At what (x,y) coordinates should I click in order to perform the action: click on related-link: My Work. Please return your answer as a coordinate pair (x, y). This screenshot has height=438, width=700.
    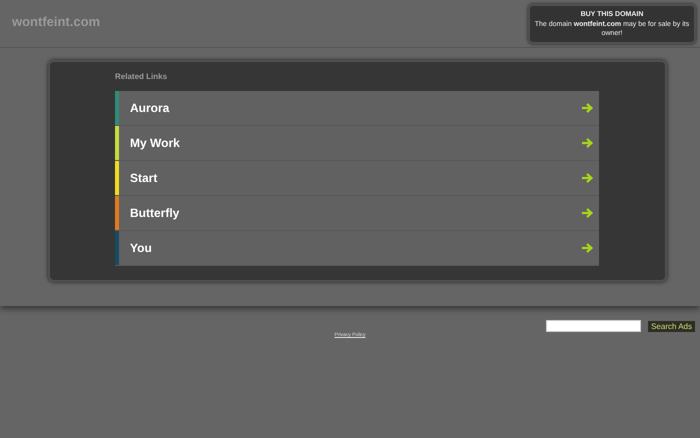
    Looking at the image, I should click on (357, 143).